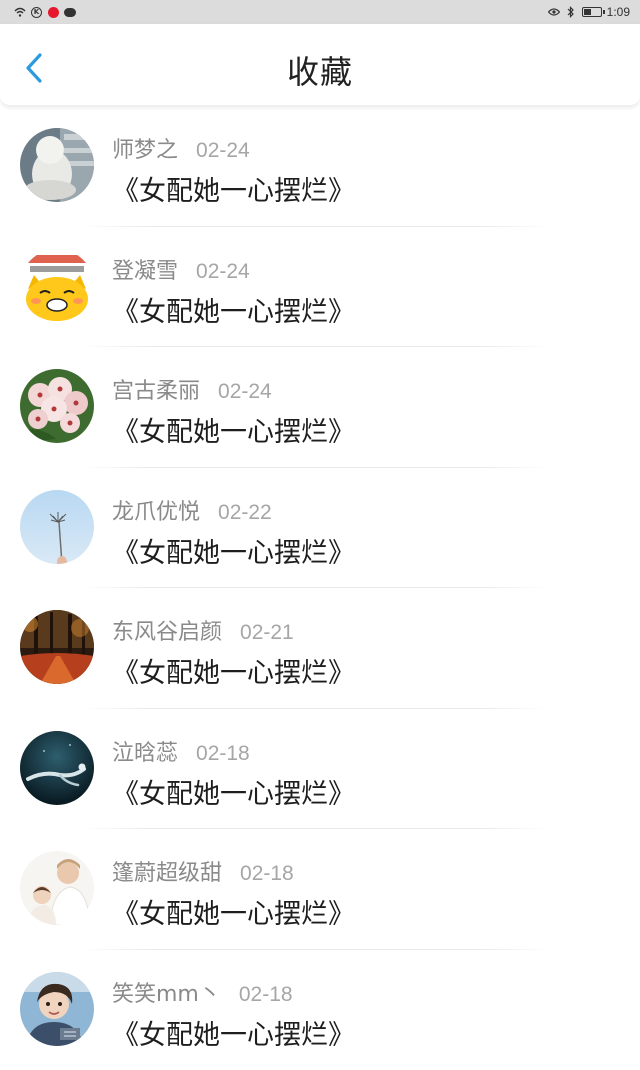  Describe the element at coordinates (571, 12) in the screenshot. I see `bluetooth-icon` at that location.